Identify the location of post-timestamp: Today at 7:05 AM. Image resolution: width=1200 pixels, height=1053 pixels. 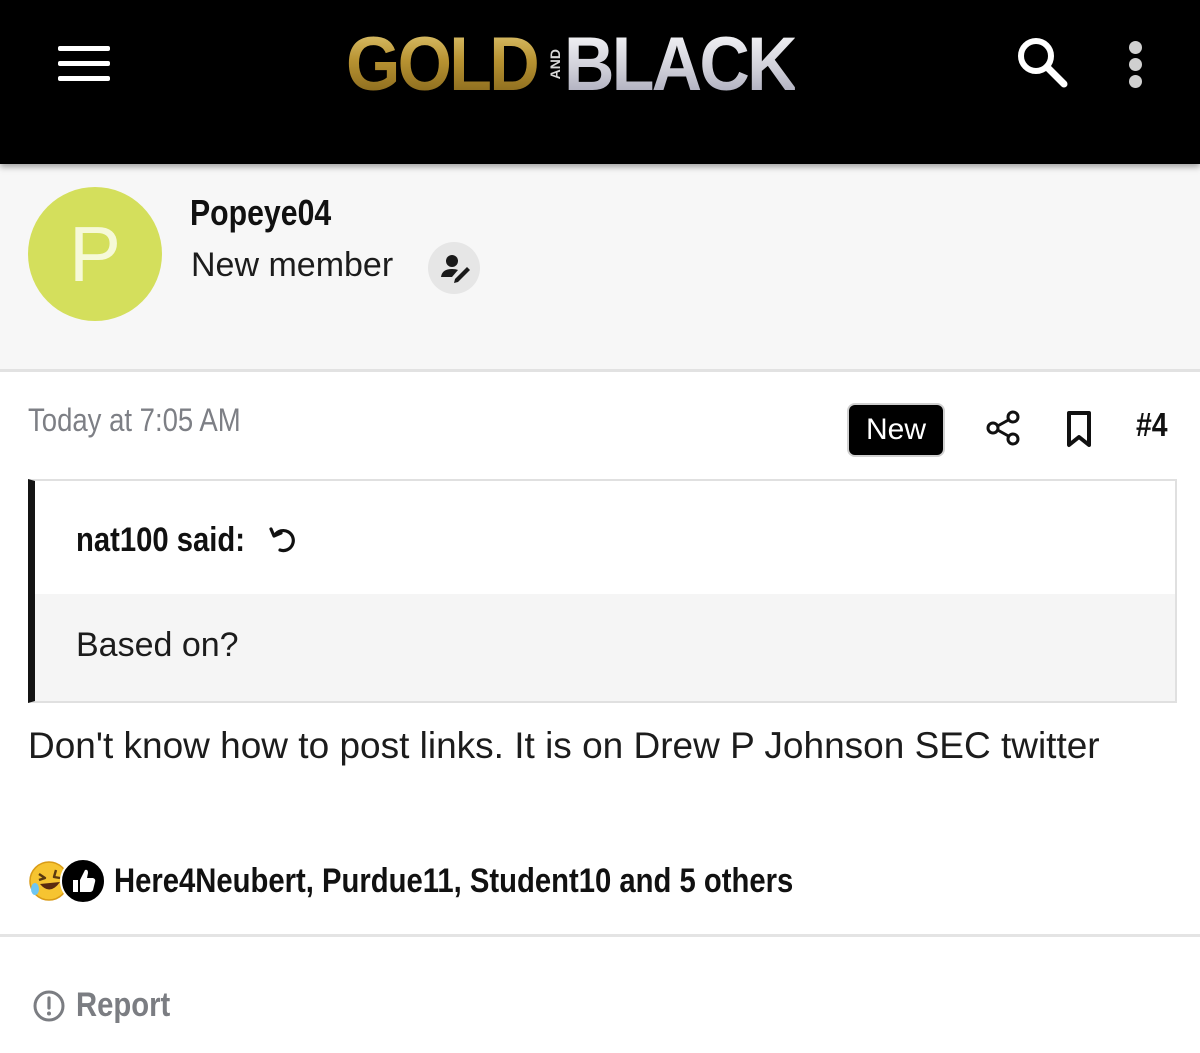
(134, 420).